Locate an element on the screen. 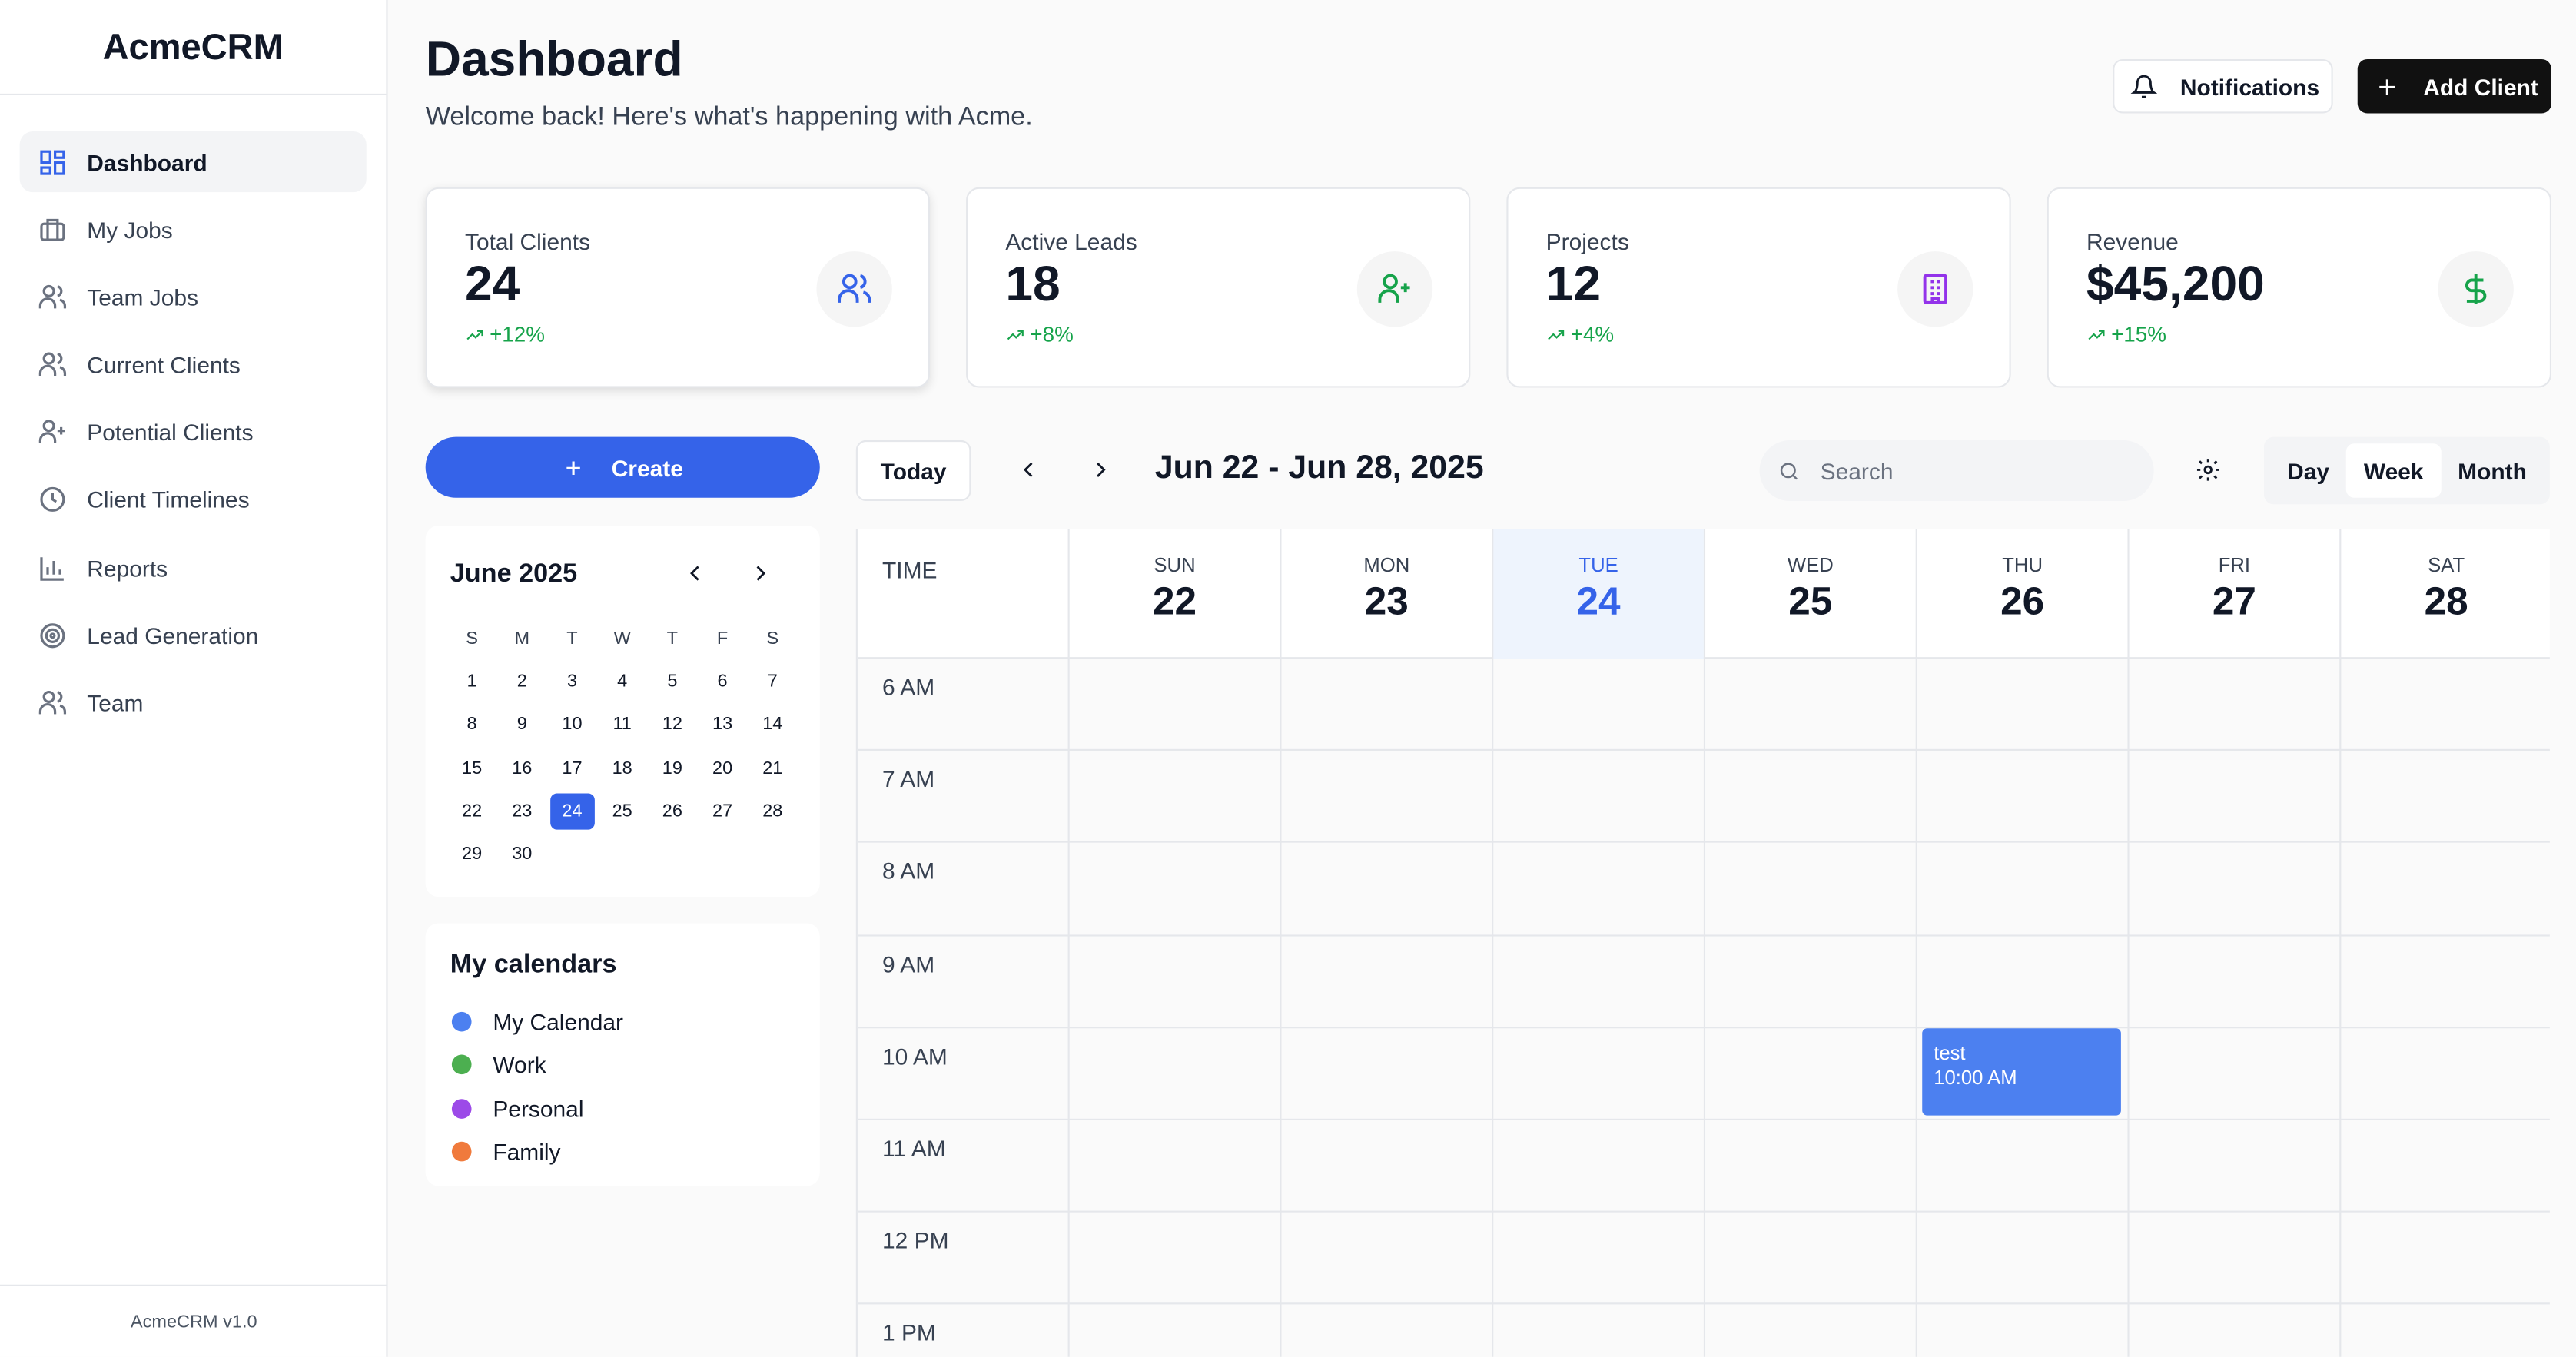  sidebar-item-lead-generation: Lead Generation is located at coordinates (193, 635).